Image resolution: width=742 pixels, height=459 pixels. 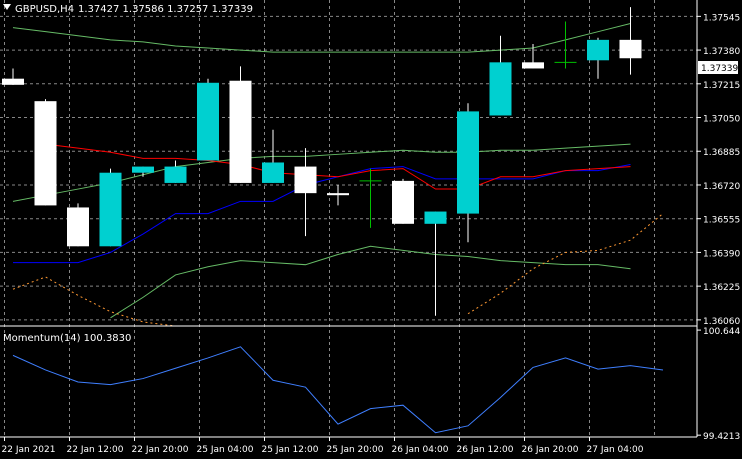 What do you see at coordinates (721, 52) in the screenshot?
I see `price-tick-label: 1.37380` at bounding box center [721, 52].